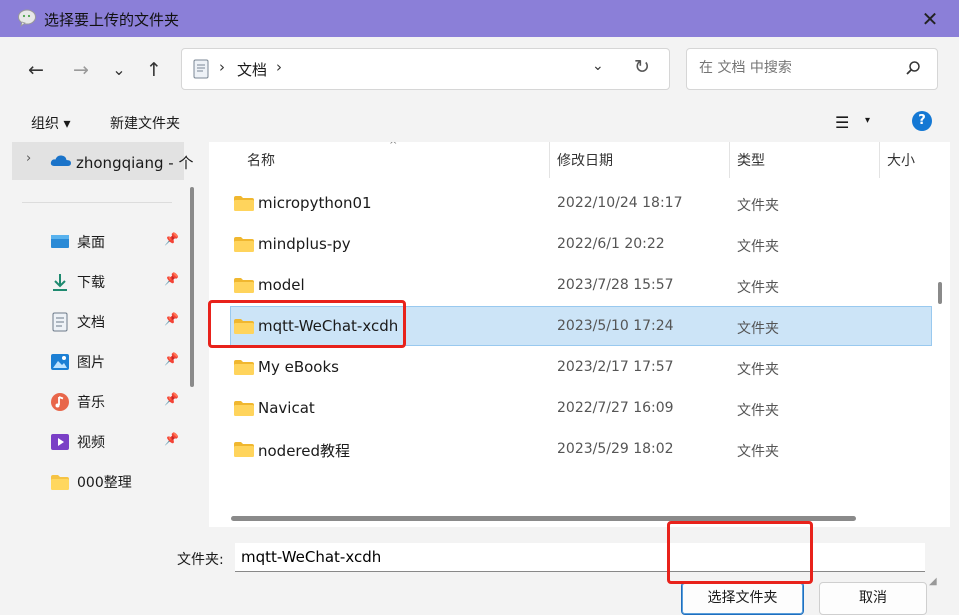  Describe the element at coordinates (120, 402) in the screenshot. I see `sidebar-item-music: 音乐 📌` at that location.